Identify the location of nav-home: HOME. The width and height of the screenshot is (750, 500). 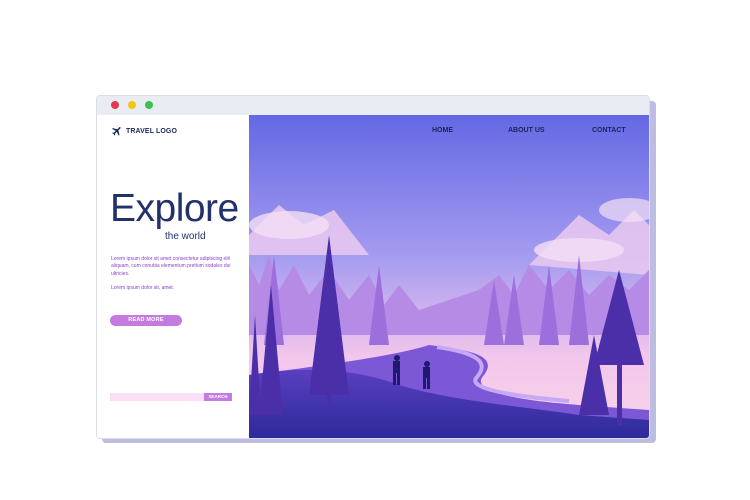
(442, 130).